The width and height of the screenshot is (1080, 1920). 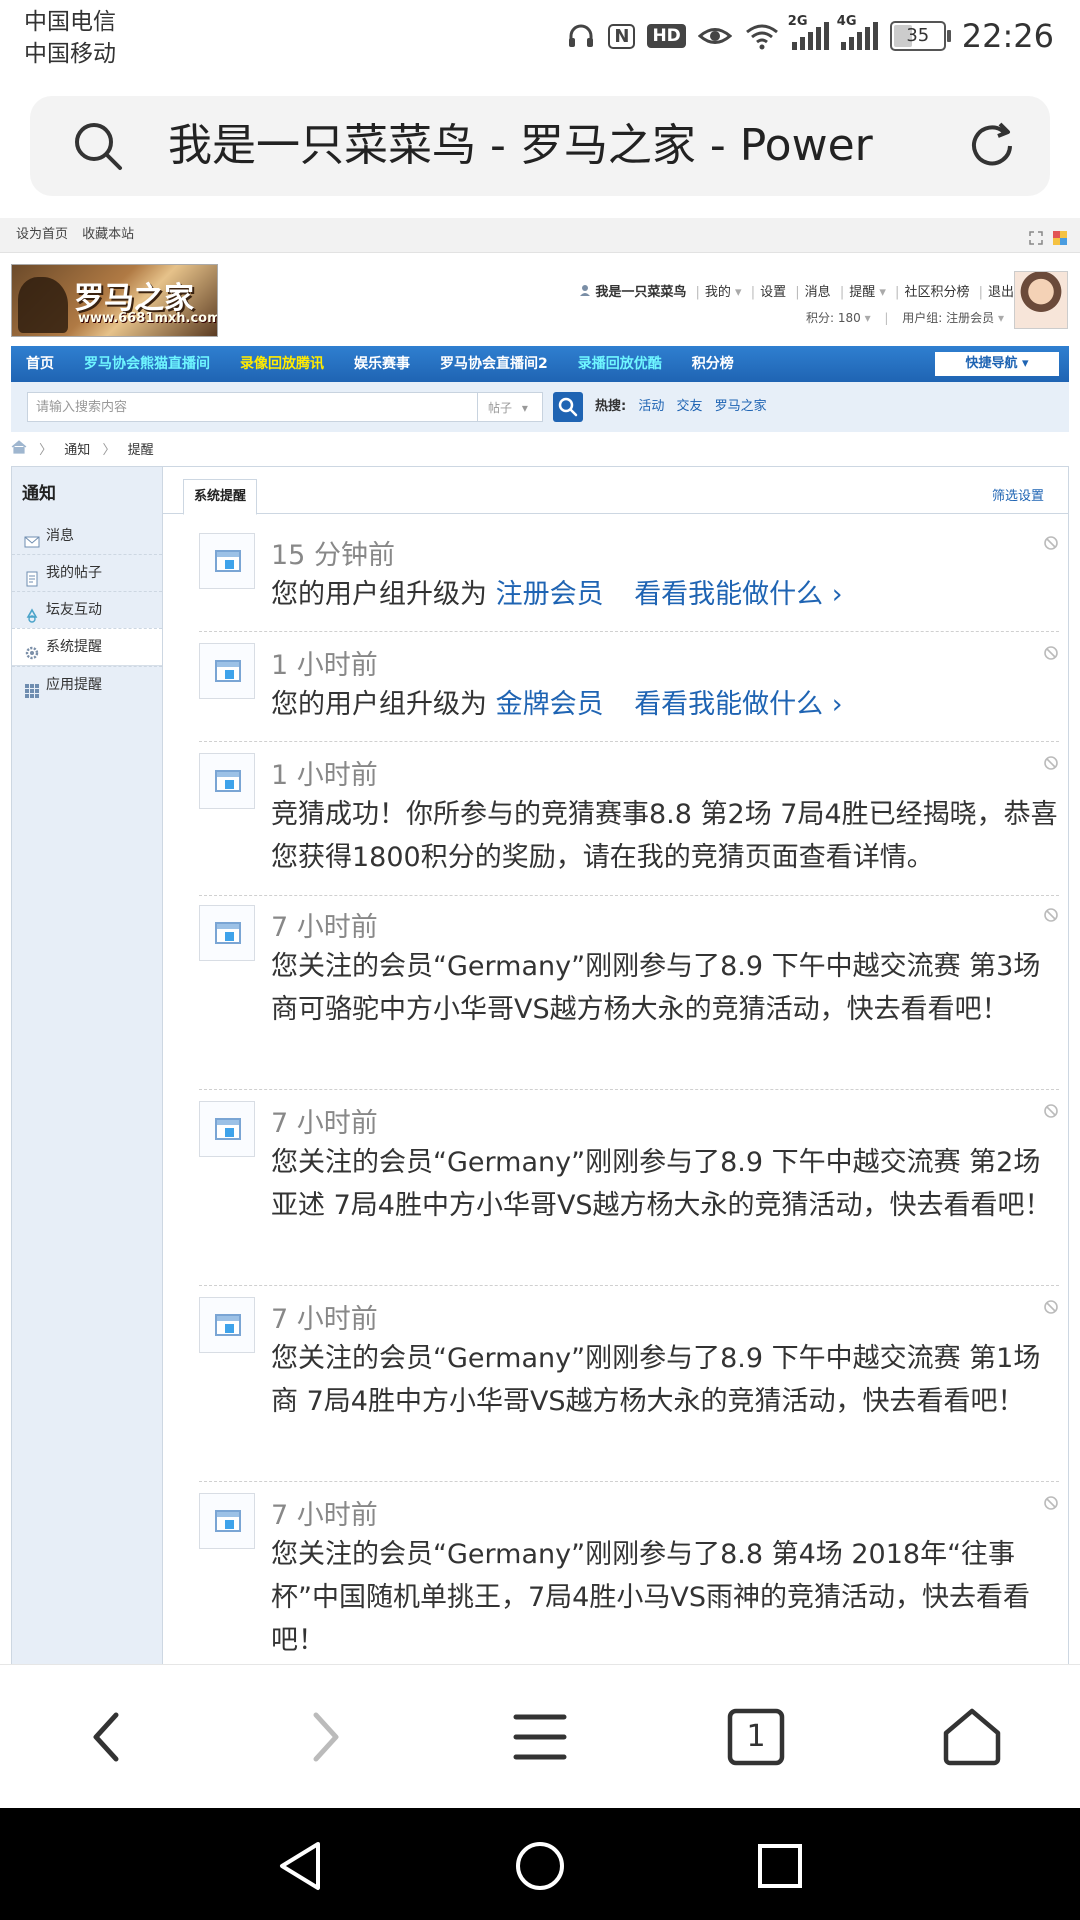 I want to click on grid-icon, so click(x=32, y=687).